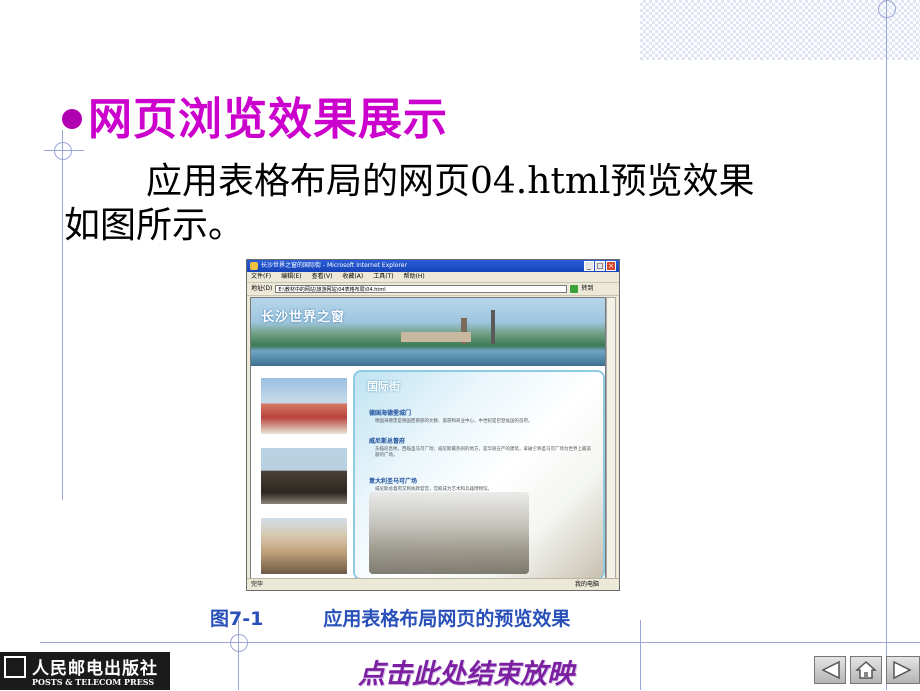  Describe the element at coordinates (334, 265) in the screenshot. I see `browser-window-title: 长沙世界之窗的国际街 - Microsoft Internet Explorer` at that location.